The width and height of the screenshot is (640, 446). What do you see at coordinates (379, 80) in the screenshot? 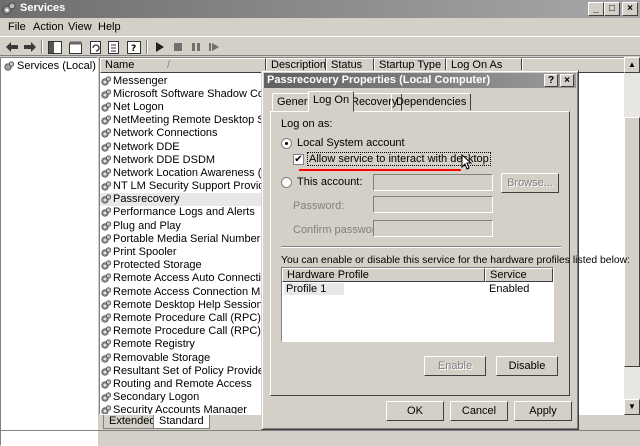
I see `dialog-title: Passrecovery Properties (Local Computer)` at bounding box center [379, 80].